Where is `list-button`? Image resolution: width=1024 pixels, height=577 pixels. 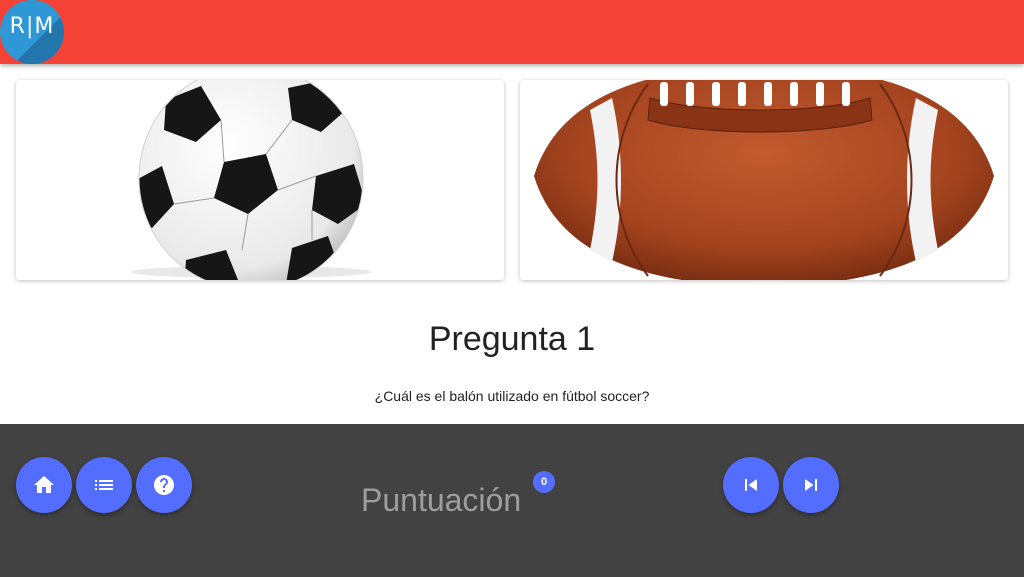
list-button is located at coordinates (104, 485).